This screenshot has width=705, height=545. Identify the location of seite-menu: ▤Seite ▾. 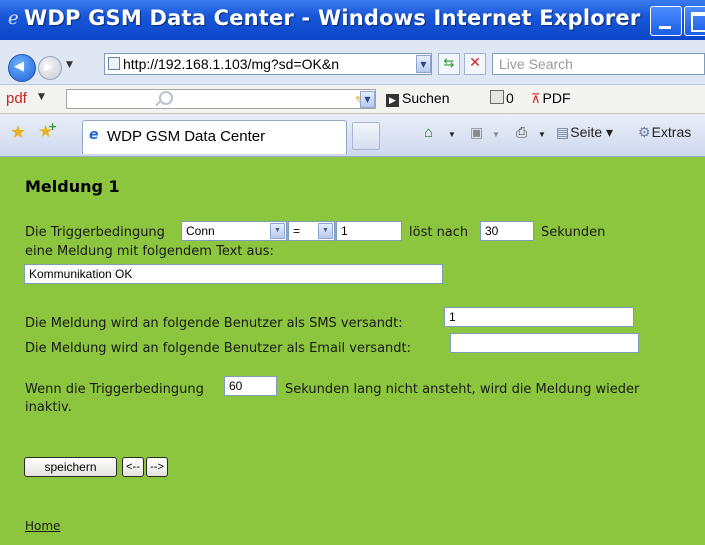
(584, 132).